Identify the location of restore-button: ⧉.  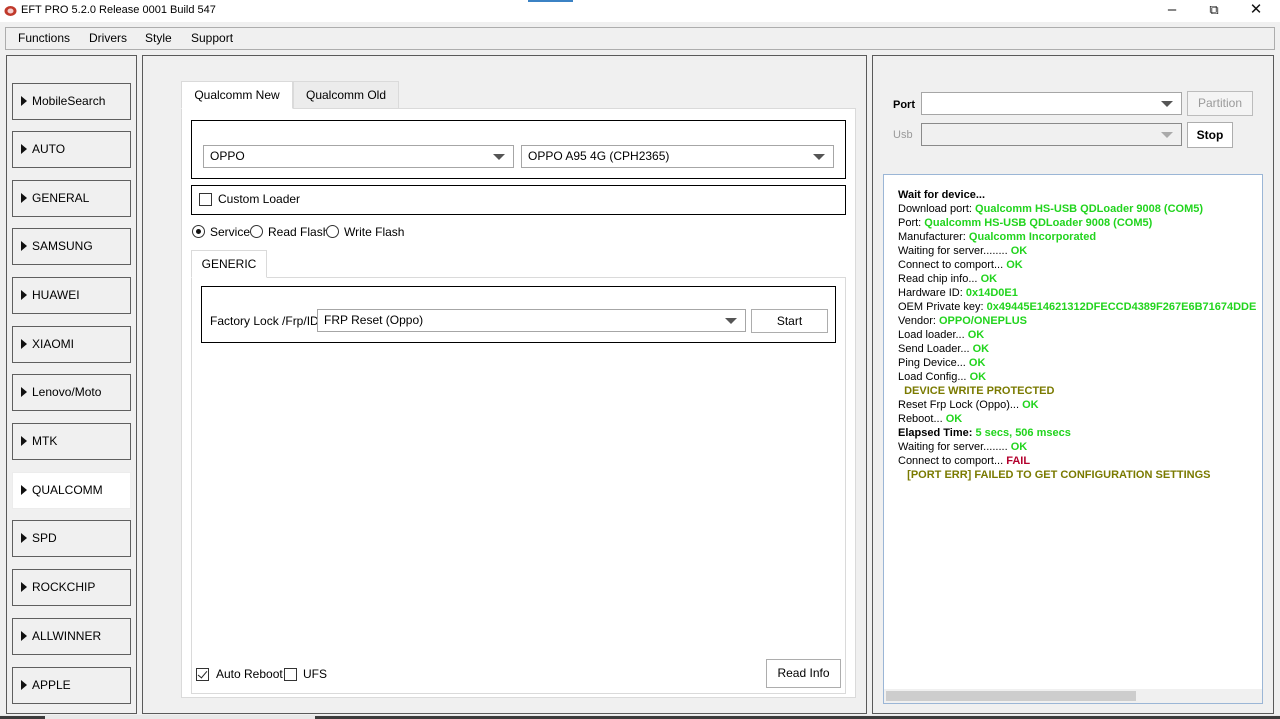
(1214, 11).